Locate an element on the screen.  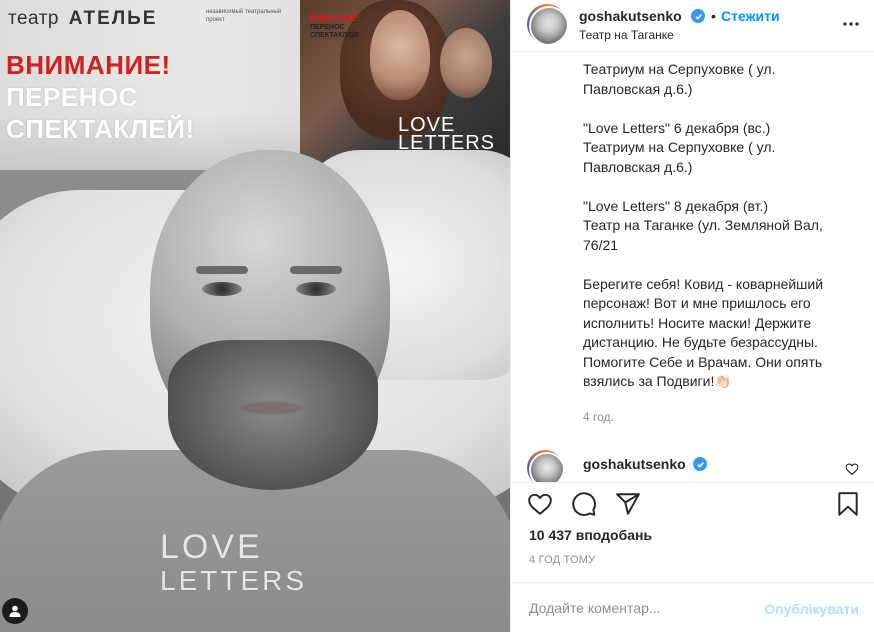
user-tag-icon is located at coordinates (15, 611).